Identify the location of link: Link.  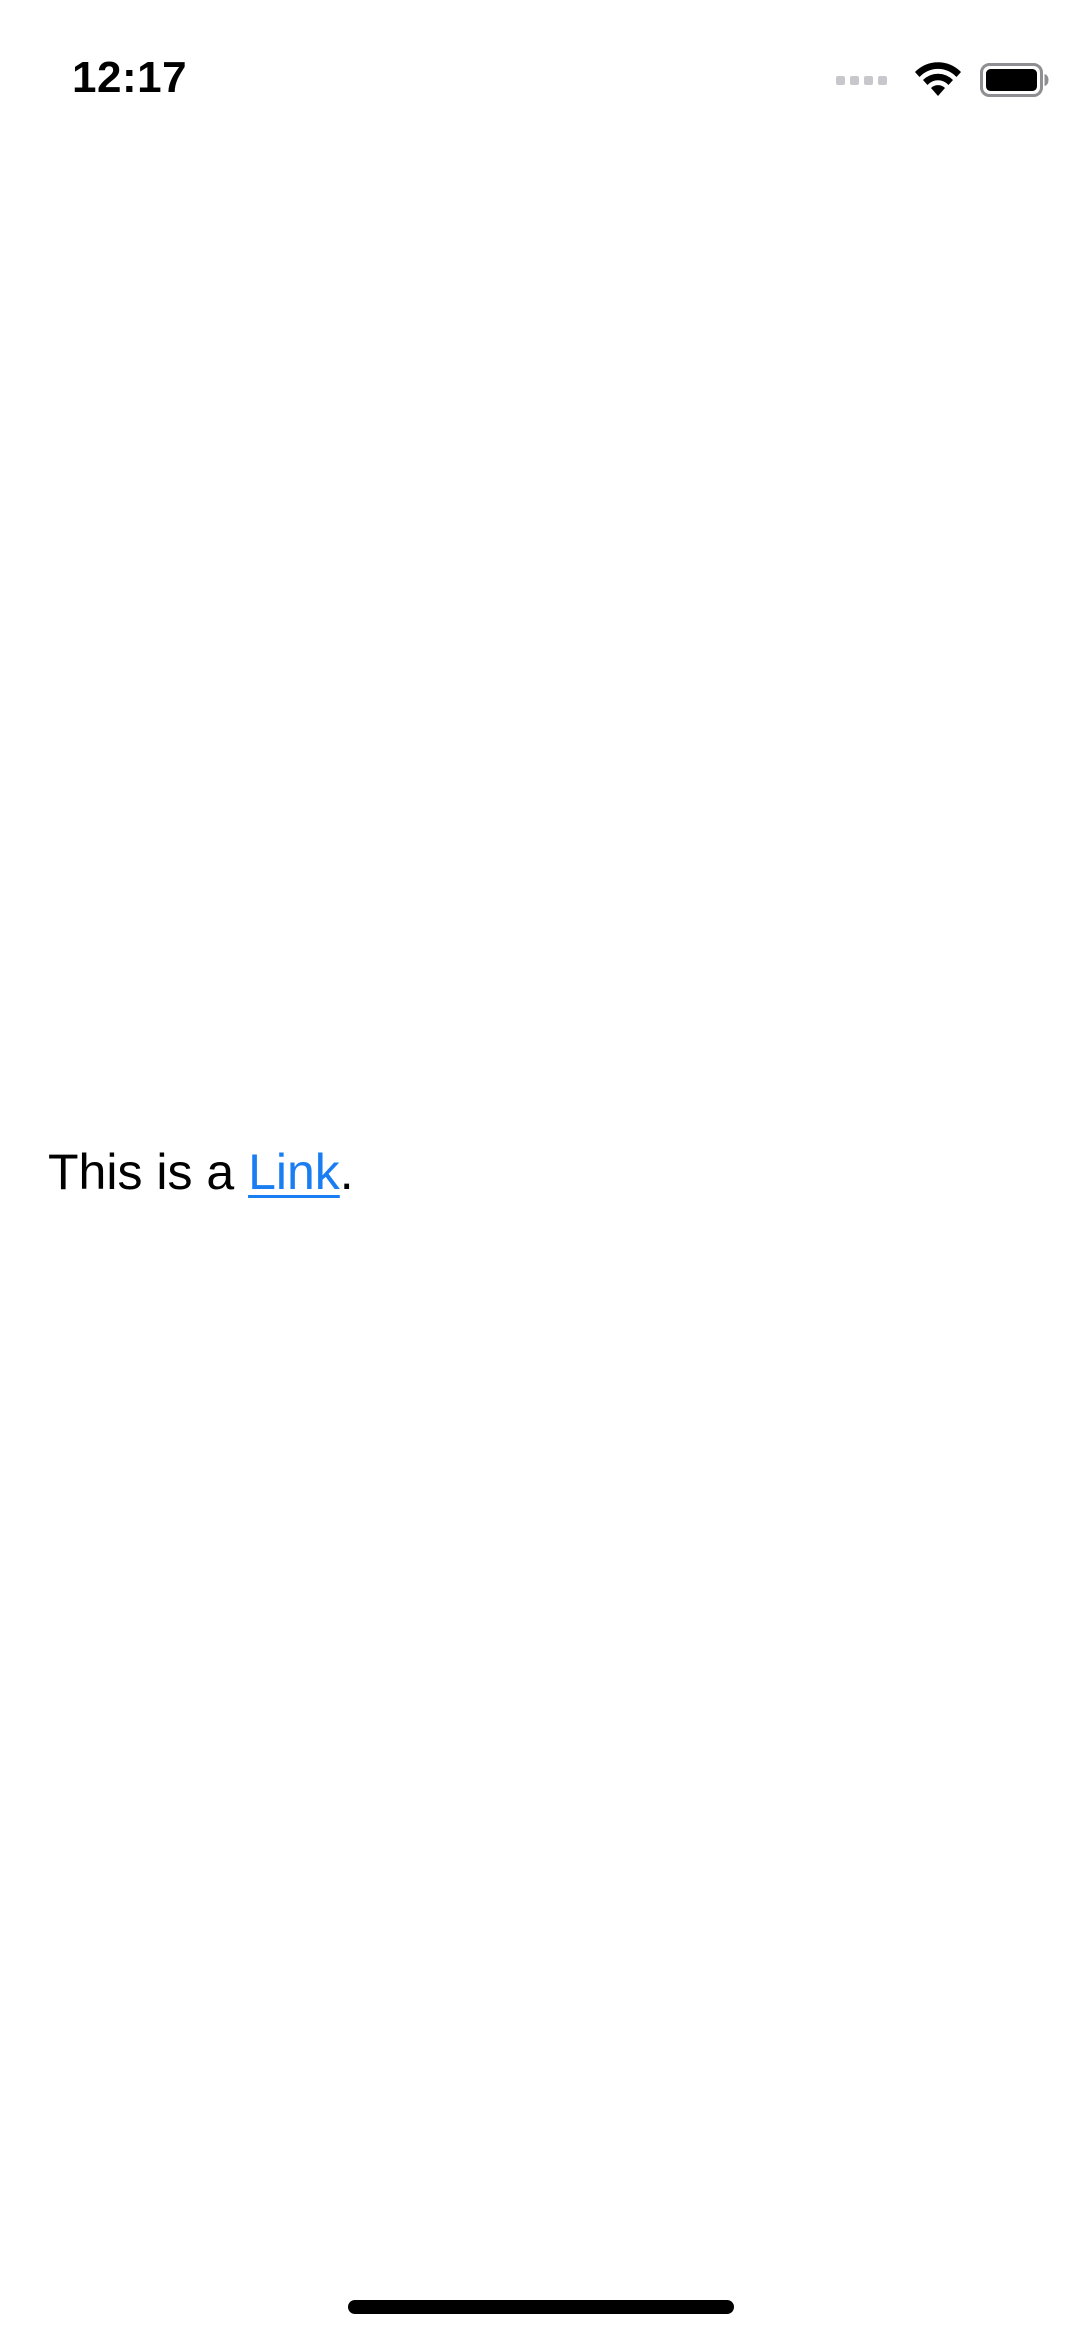
(294, 1172).